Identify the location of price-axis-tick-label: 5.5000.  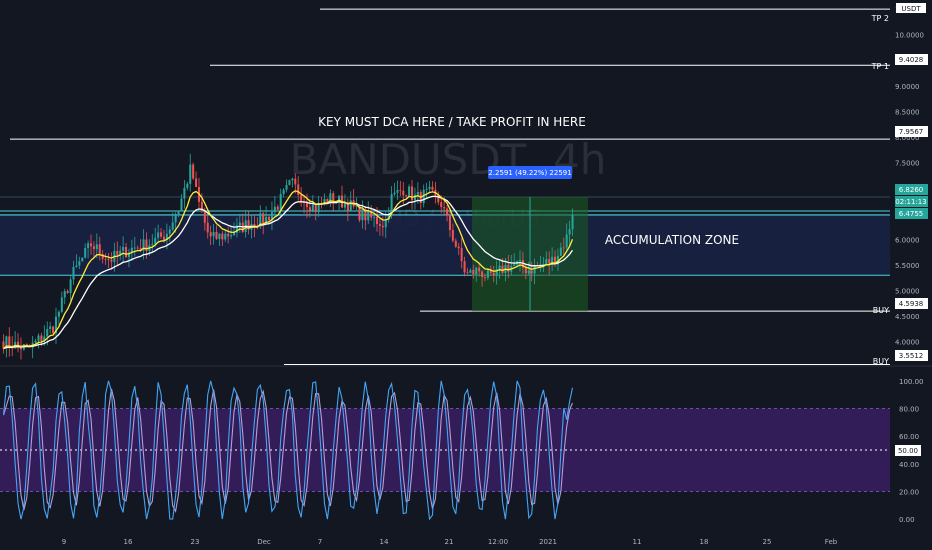
(907, 266).